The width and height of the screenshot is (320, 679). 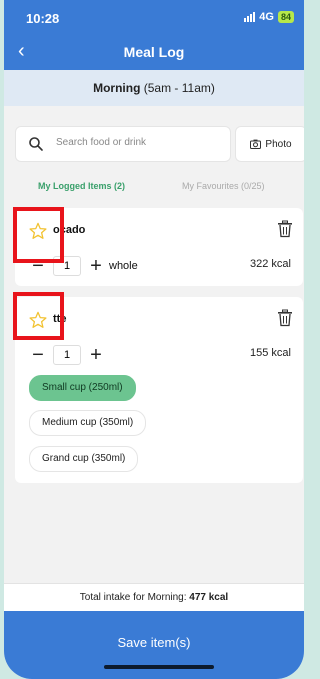 I want to click on calorie-value: 322 kcal, so click(x=270, y=264).